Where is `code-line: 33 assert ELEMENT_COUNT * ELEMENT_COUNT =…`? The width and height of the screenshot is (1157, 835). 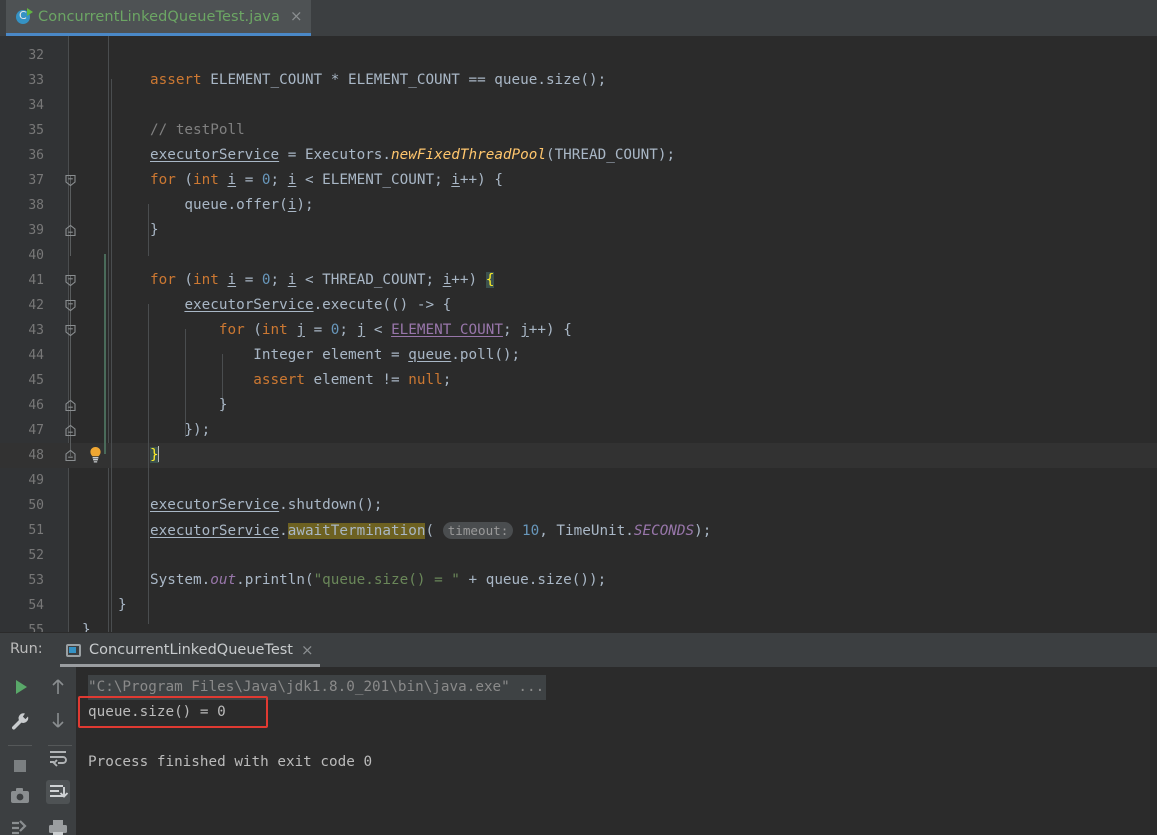 code-line: 33 assert ELEMENT_COUNT * ELEMENT_COUNT =… is located at coordinates (578, 80).